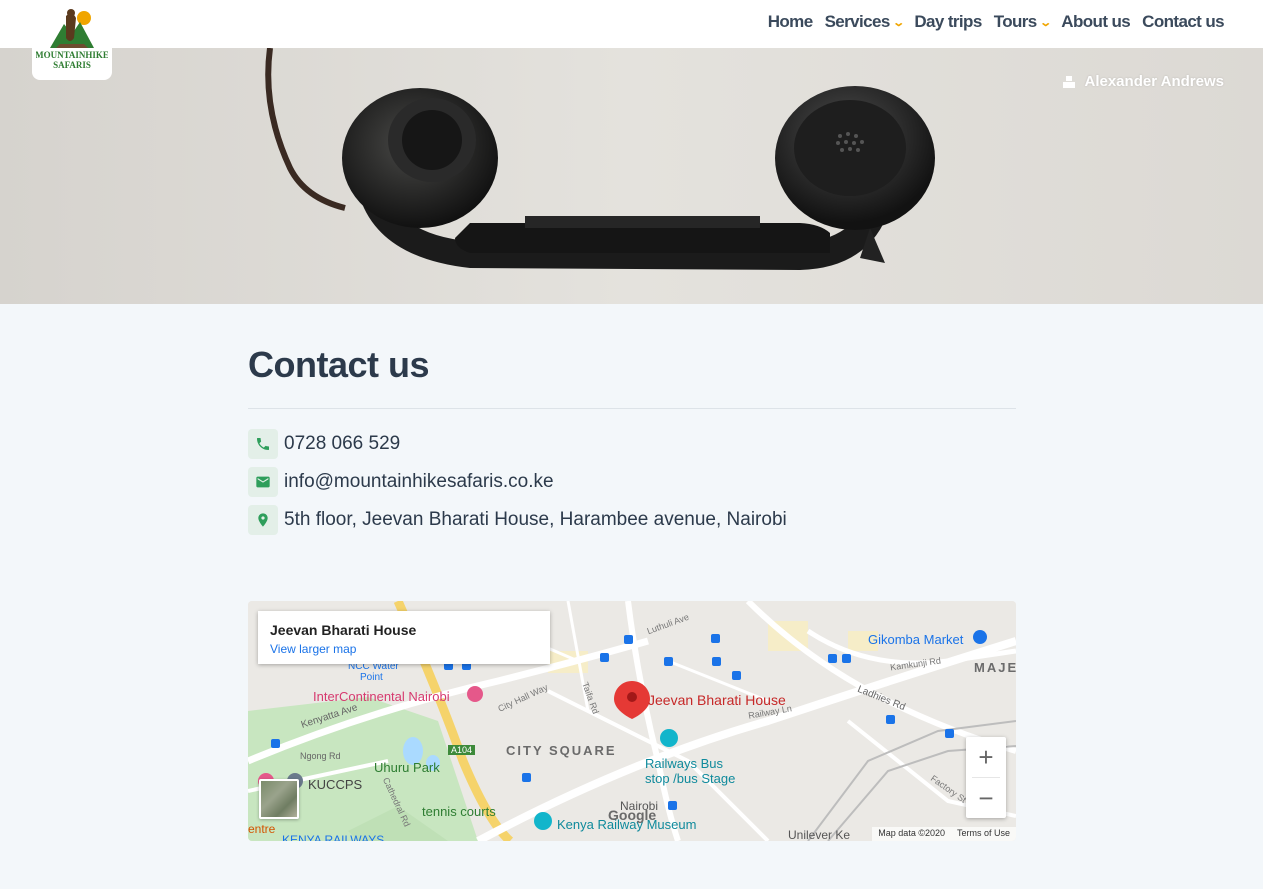 This screenshot has height=889, width=1263. Describe the element at coordinates (986, 757) in the screenshot. I see `zoom-in-button: +` at that location.